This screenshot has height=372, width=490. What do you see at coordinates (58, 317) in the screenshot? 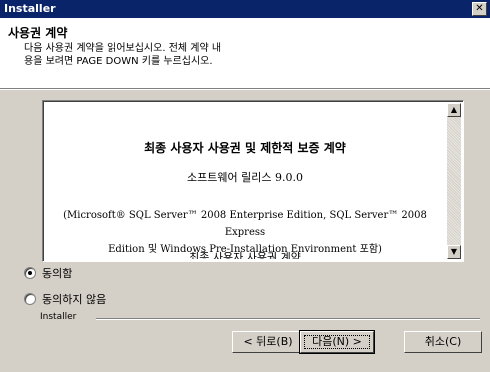
I see `installer-group-label: Installer` at bounding box center [58, 317].